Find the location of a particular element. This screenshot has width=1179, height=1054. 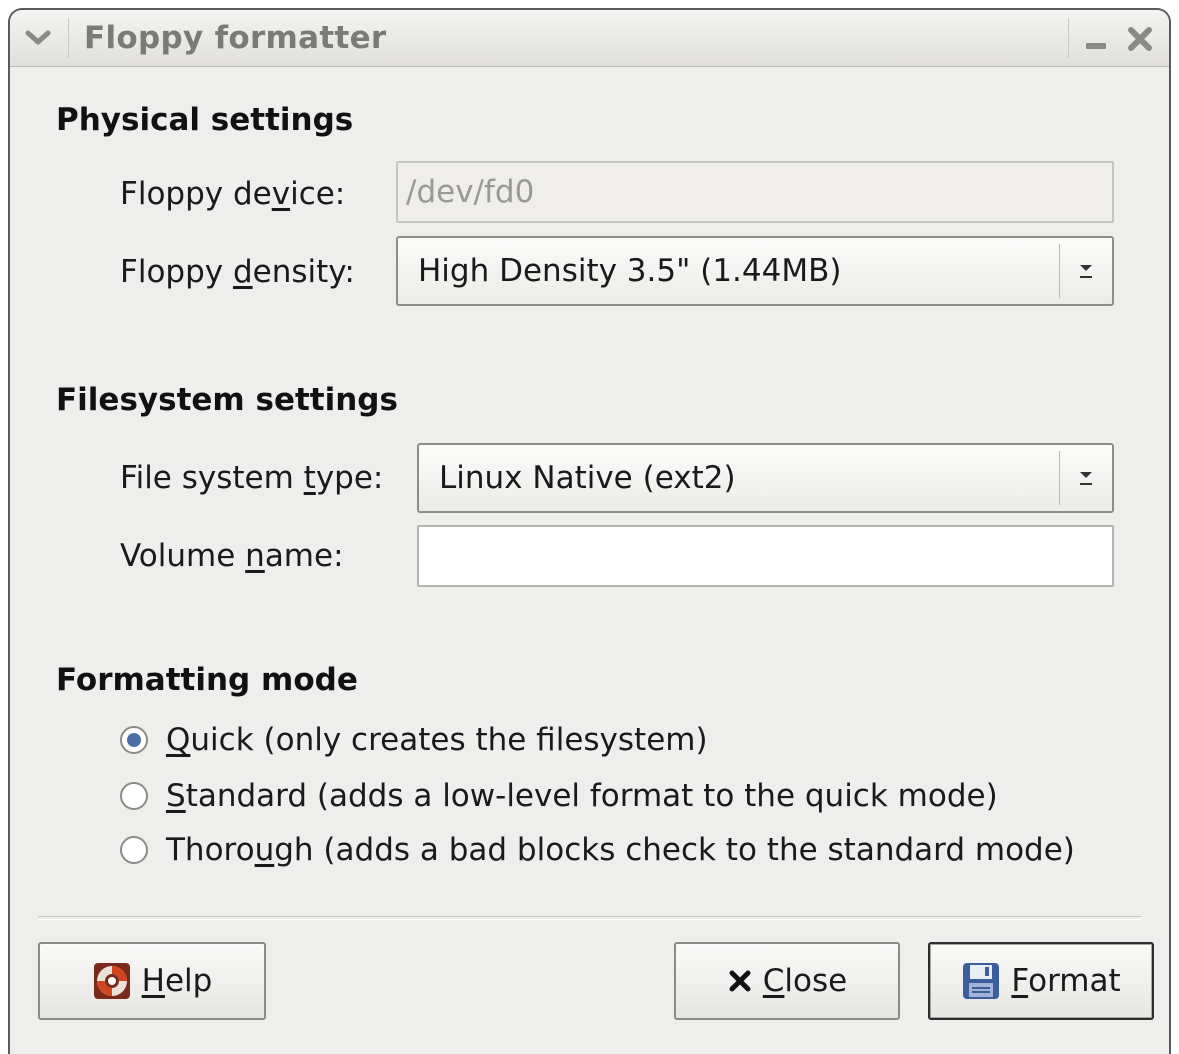

close-x-icon is located at coordinates (740, 981).